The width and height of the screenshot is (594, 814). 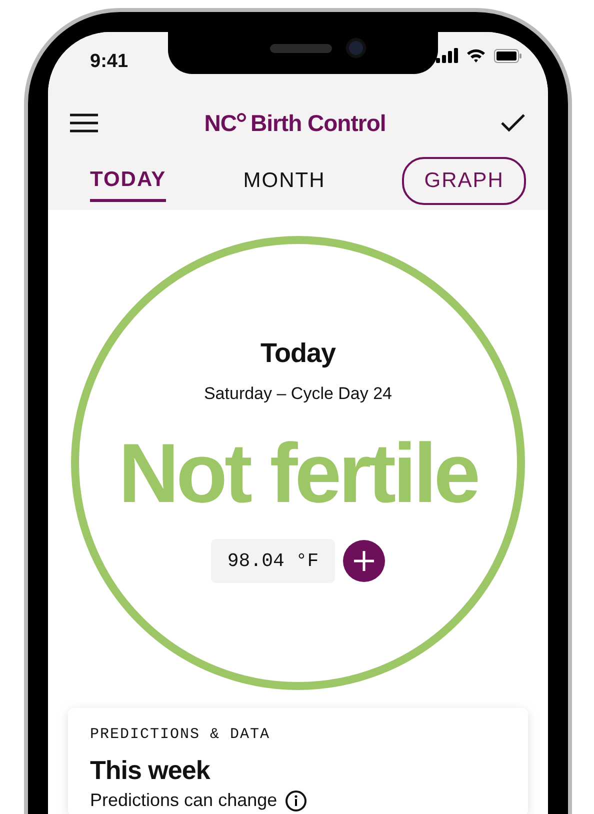 I want to click on card-title: This week, so click(x=151, y=770).